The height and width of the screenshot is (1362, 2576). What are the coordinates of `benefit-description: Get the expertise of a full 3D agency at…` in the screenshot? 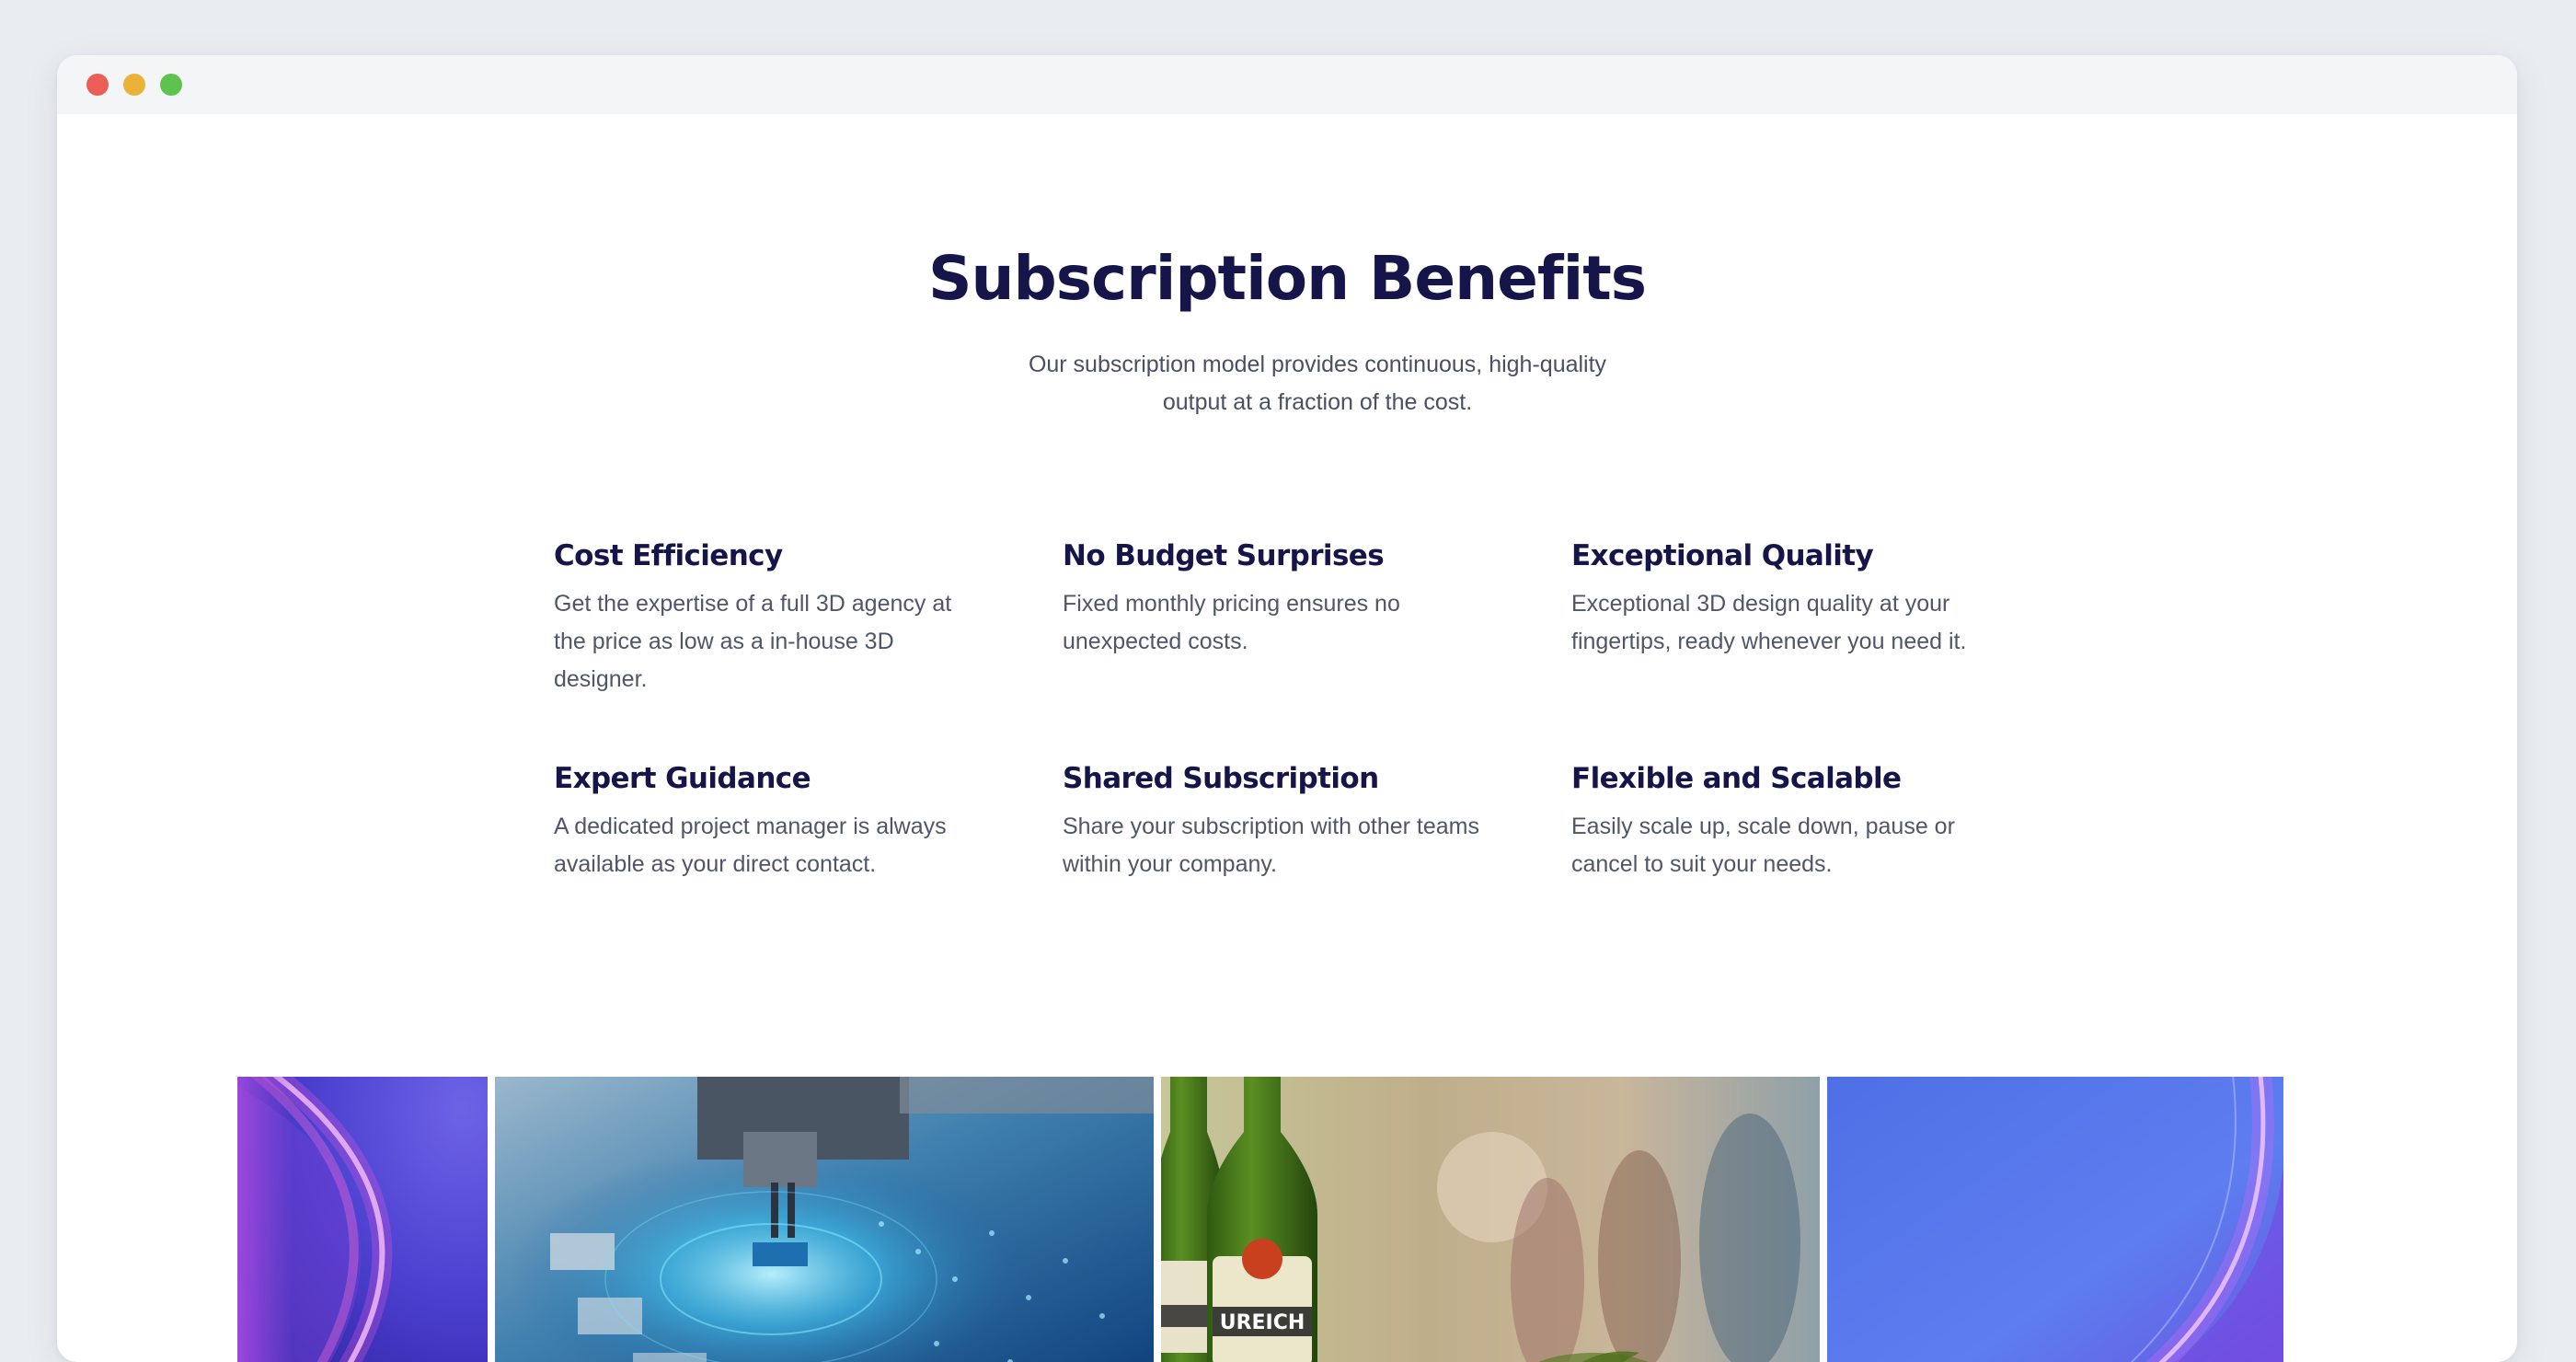 It's located at (753, 641).